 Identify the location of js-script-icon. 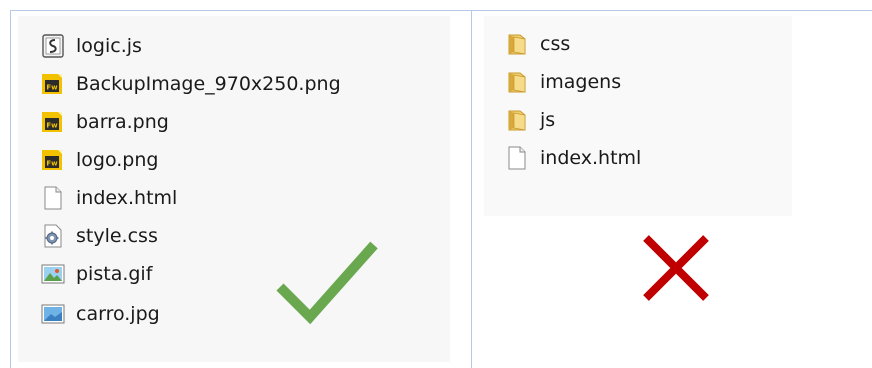
(53, 46).